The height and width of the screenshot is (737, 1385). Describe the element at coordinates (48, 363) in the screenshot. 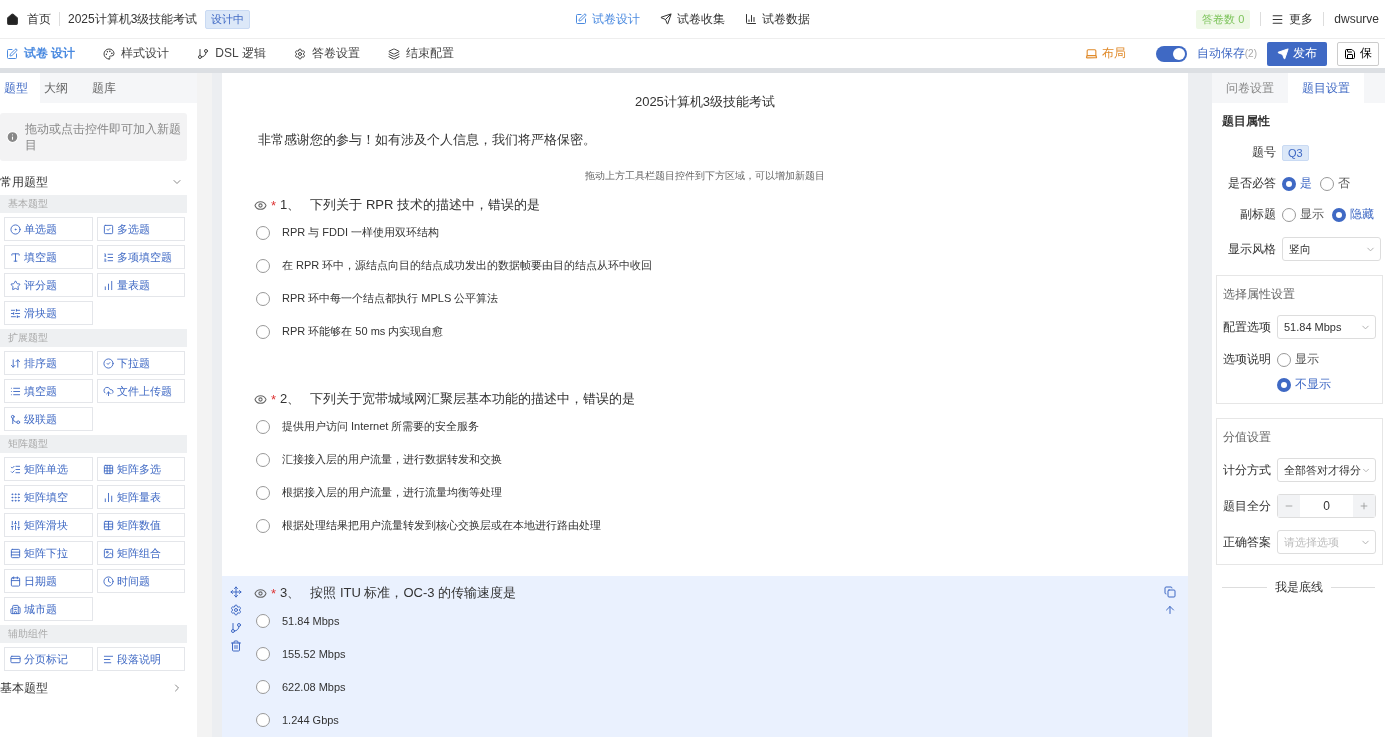

I see `question-type-item: 排序题` at that location.